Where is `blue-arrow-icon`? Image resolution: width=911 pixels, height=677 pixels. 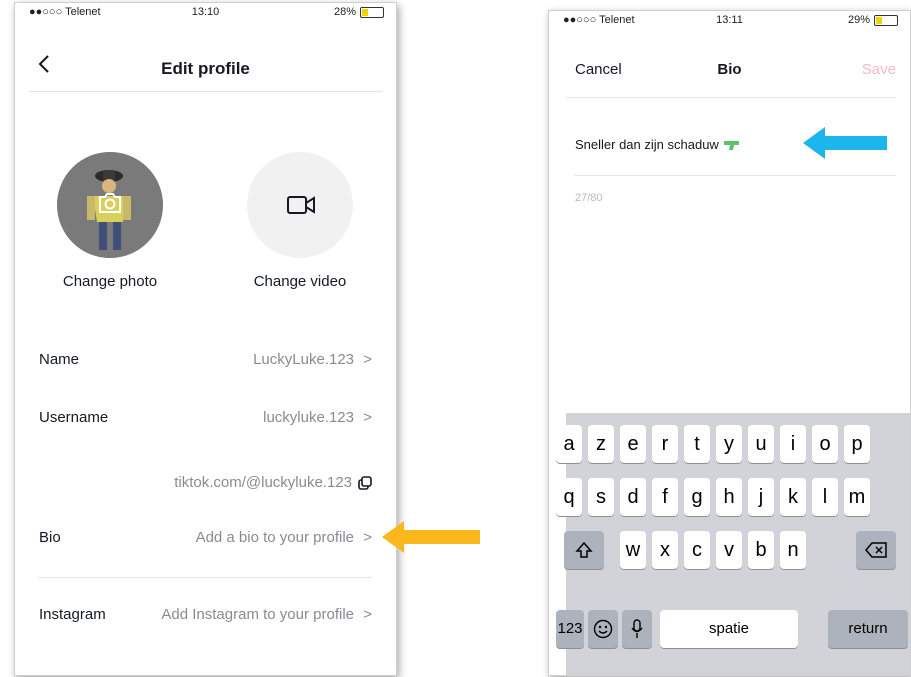 blue-arrow-icon is located at coordinates (845, 143).